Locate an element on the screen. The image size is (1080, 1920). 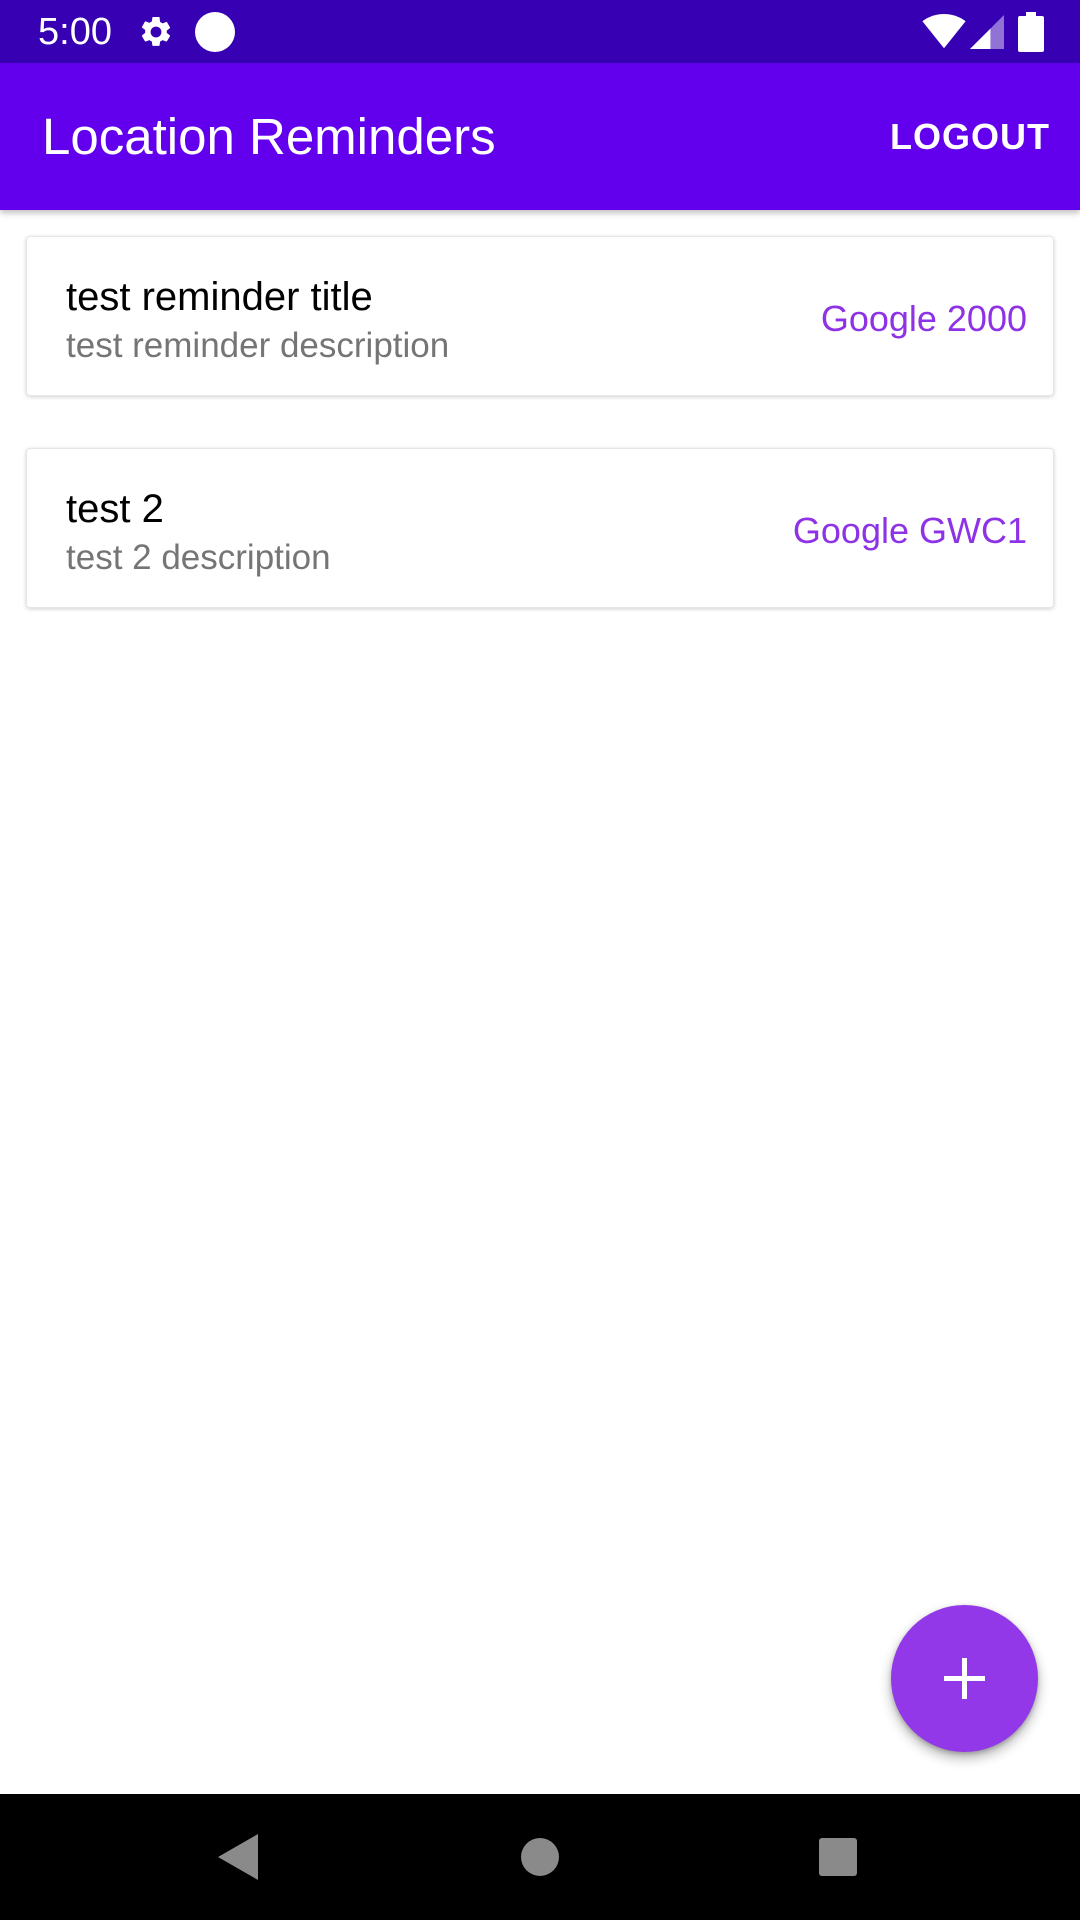
circle-notification-icon is located at coordinates (215, 32).